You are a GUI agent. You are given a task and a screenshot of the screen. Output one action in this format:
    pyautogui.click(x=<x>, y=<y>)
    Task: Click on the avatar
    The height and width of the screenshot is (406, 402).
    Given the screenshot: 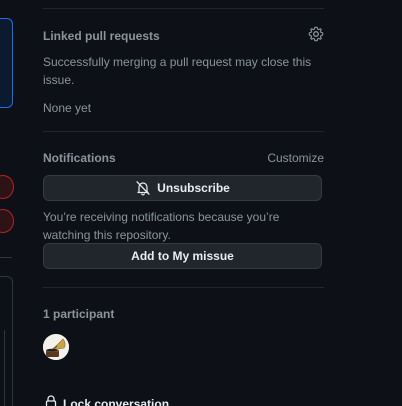 What is the action you would take?
    pyautogui.click(x=56, y=347)
    